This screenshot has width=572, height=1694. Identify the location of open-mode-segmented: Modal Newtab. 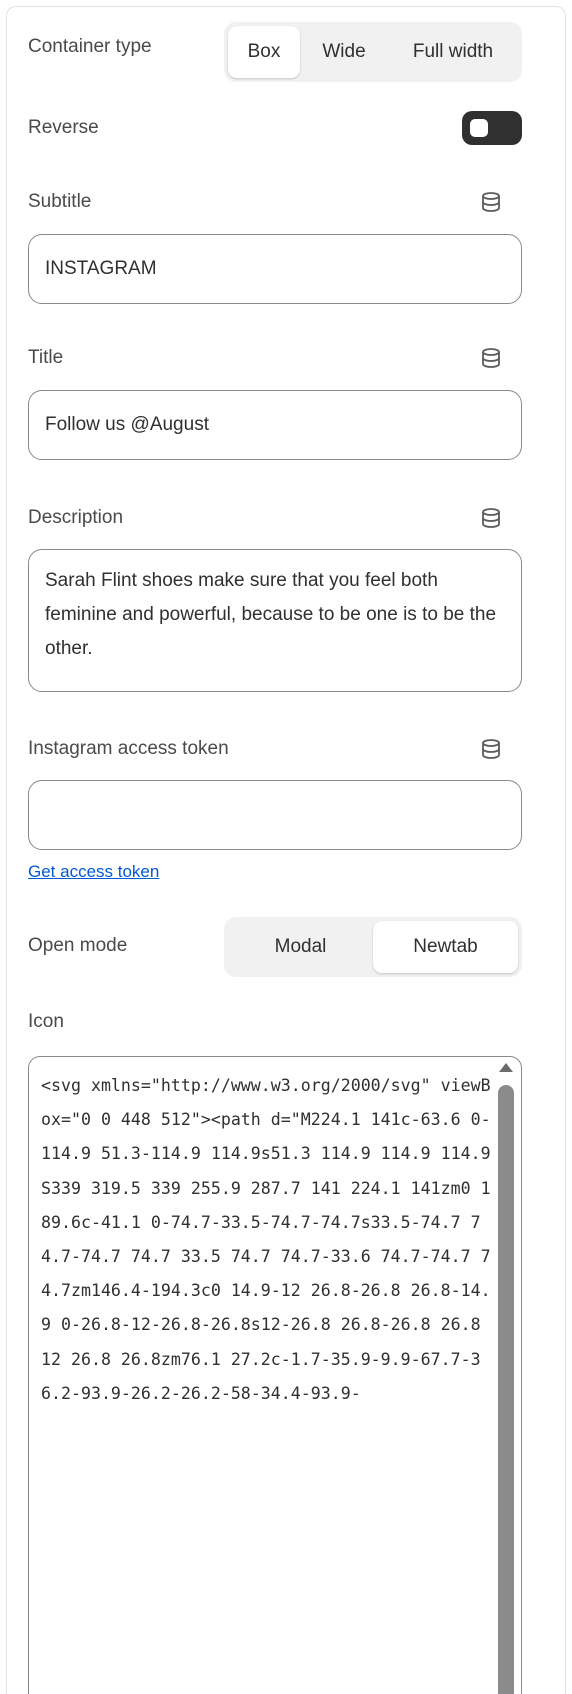
(373, 947).